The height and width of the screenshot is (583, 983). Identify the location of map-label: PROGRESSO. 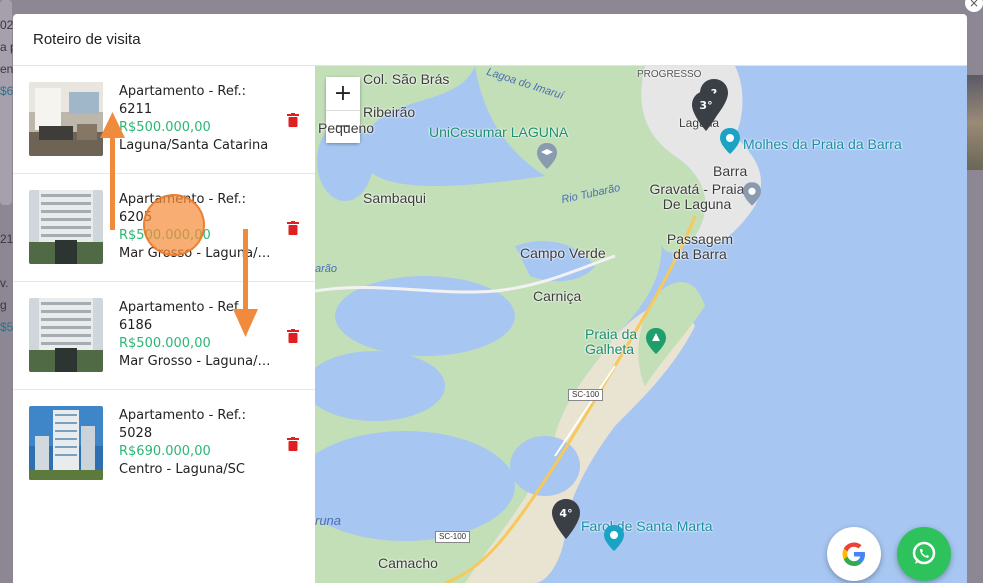
(669, 74).